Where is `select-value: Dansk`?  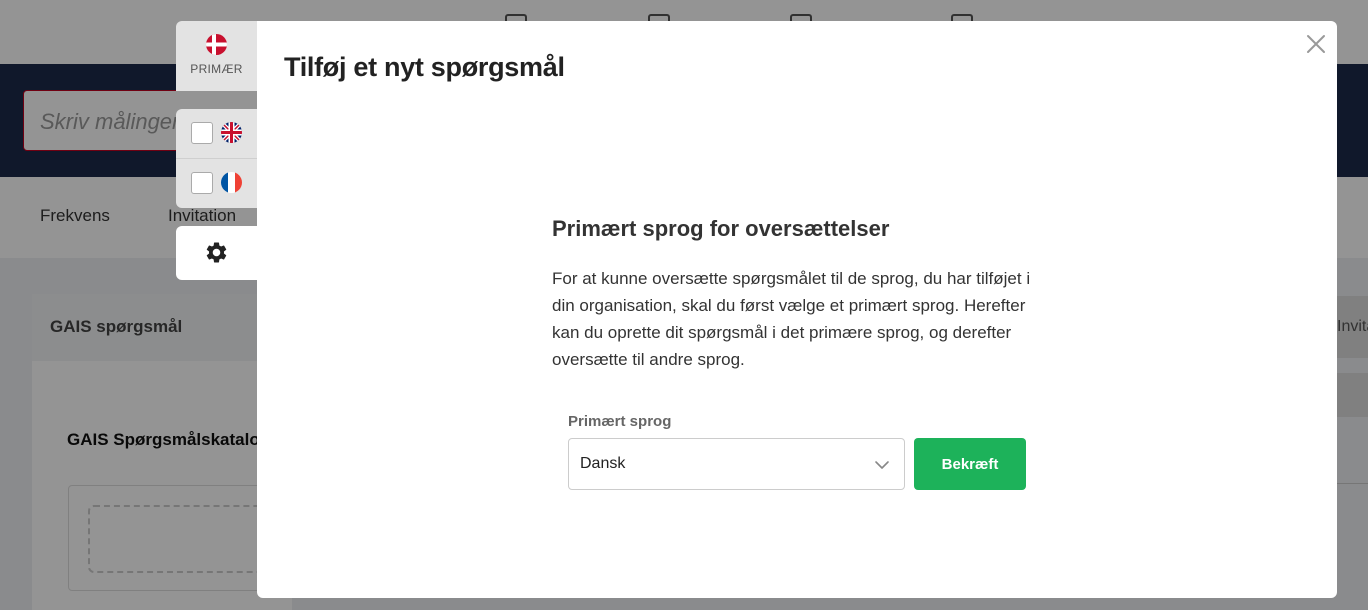
select-value: Dansk is located at coordinates (603, 463).